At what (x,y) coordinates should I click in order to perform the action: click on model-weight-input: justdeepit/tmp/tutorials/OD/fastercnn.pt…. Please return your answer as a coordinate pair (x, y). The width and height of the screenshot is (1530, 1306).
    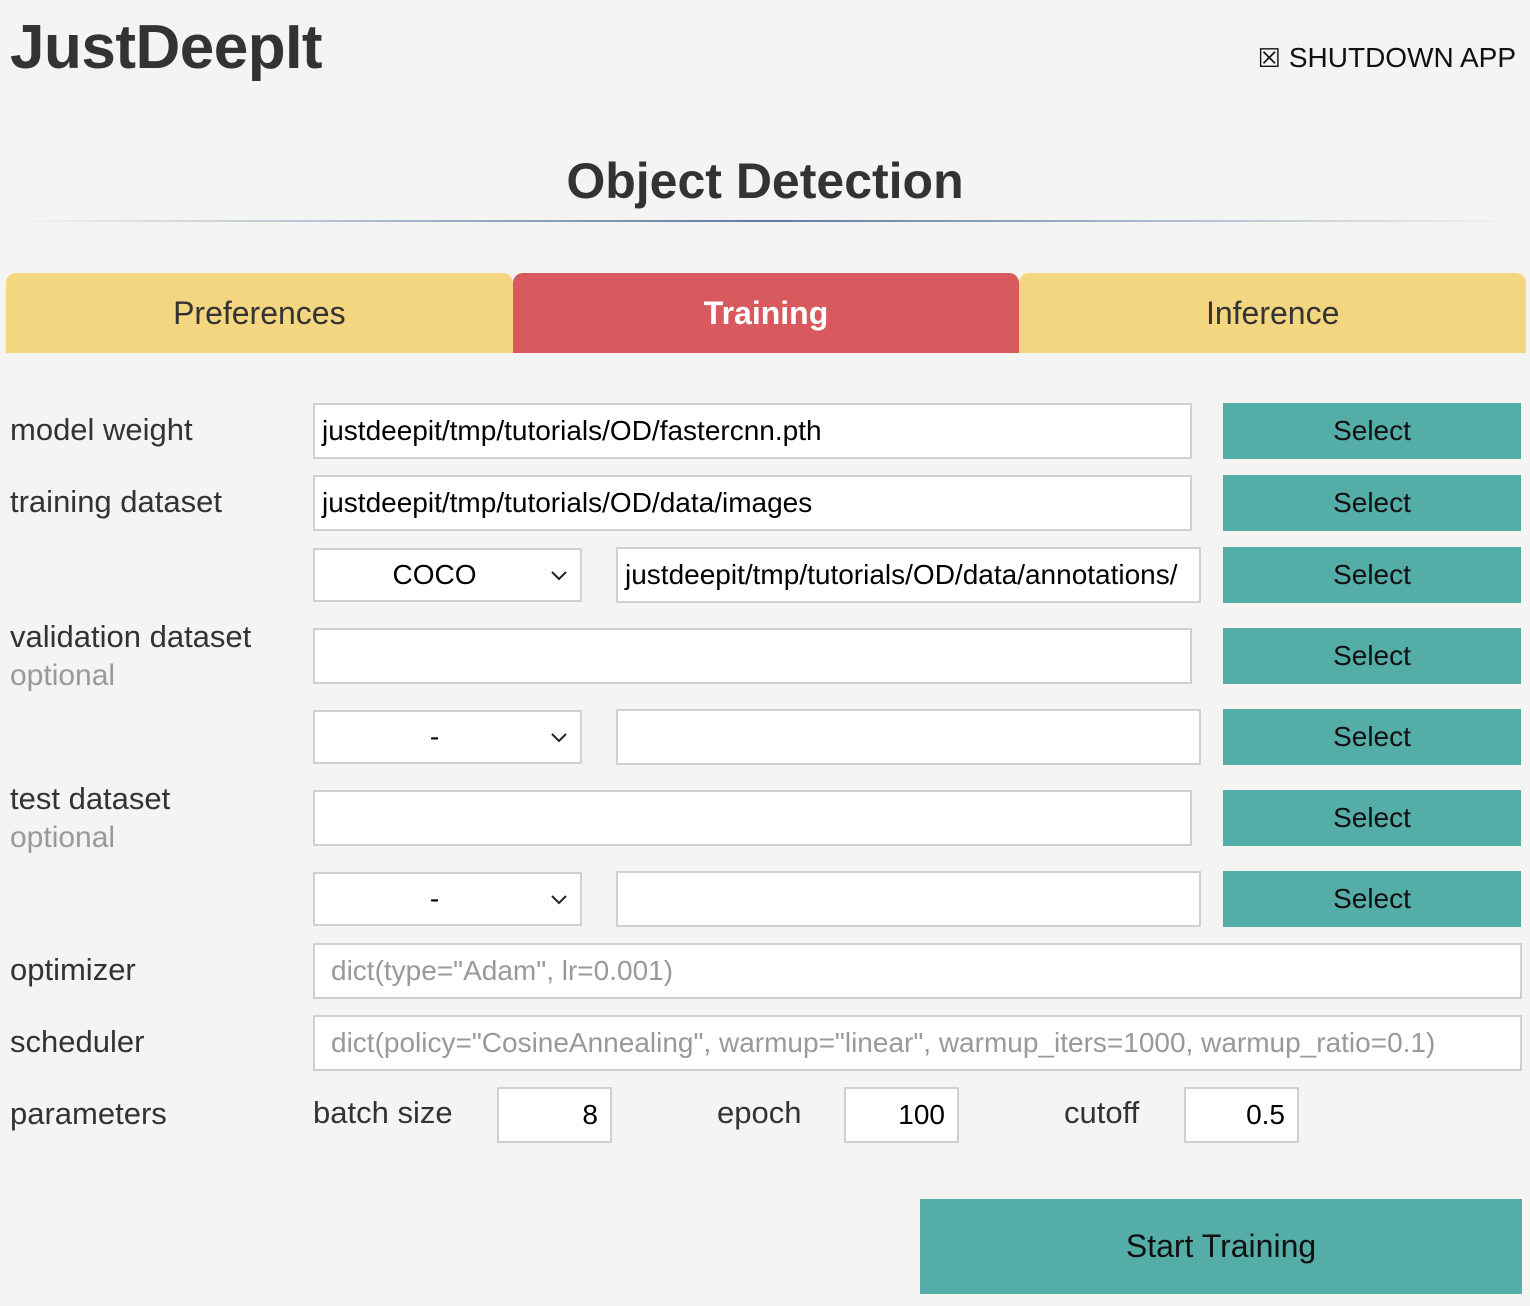
    Looking at the image, I should click on (752, 431).